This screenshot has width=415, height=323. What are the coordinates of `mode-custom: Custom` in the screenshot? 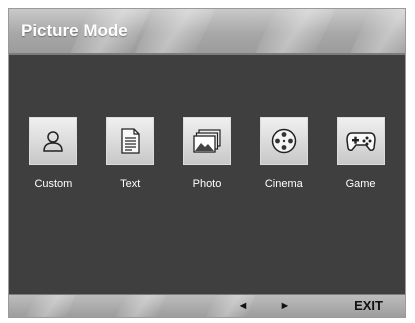 It's located at (53, 153).